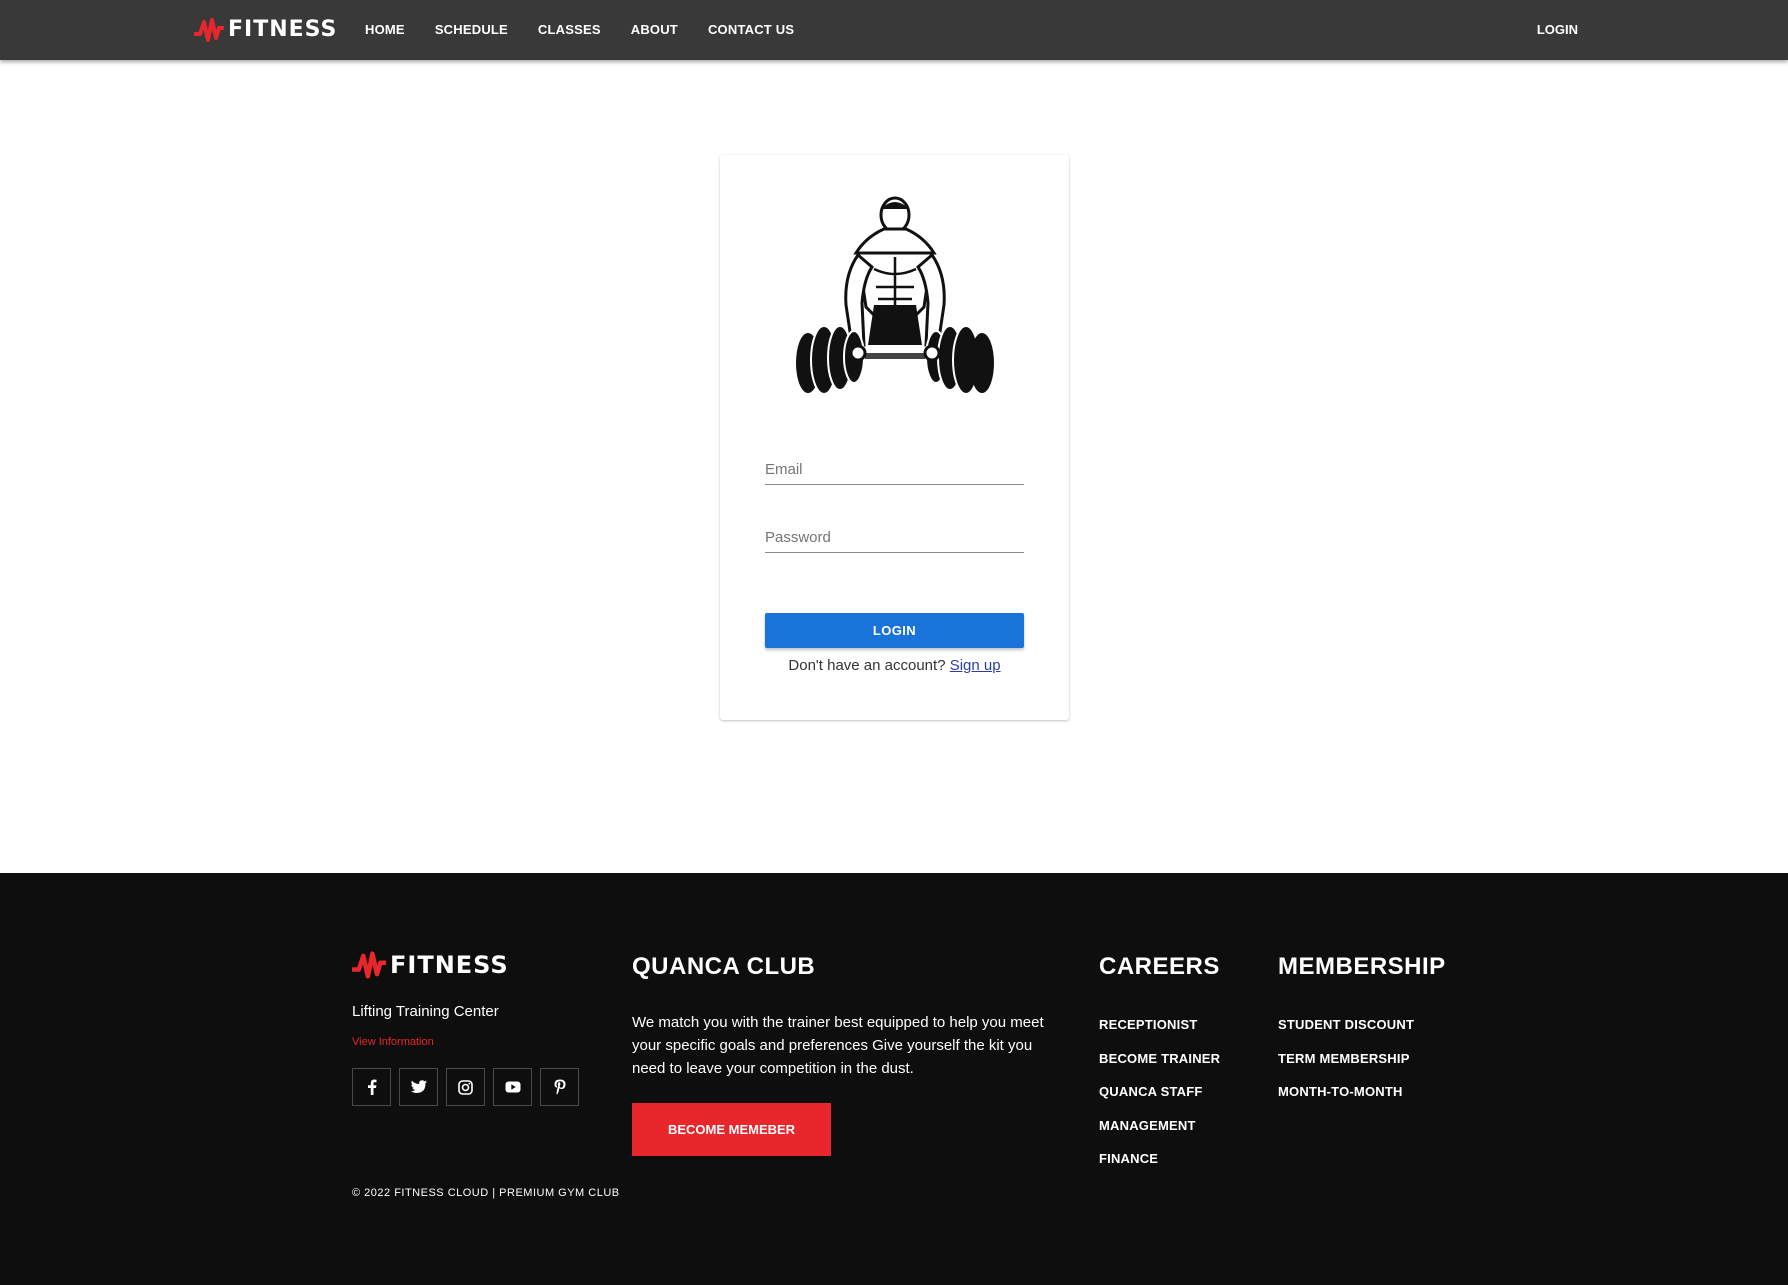 The height and width of the screenshot is (1285, 1788). What do you see at coordinates (471, 29) in the screenshot?
I see `nav-link-schedule: SCHEDULE` at bounding box center [471, 29].